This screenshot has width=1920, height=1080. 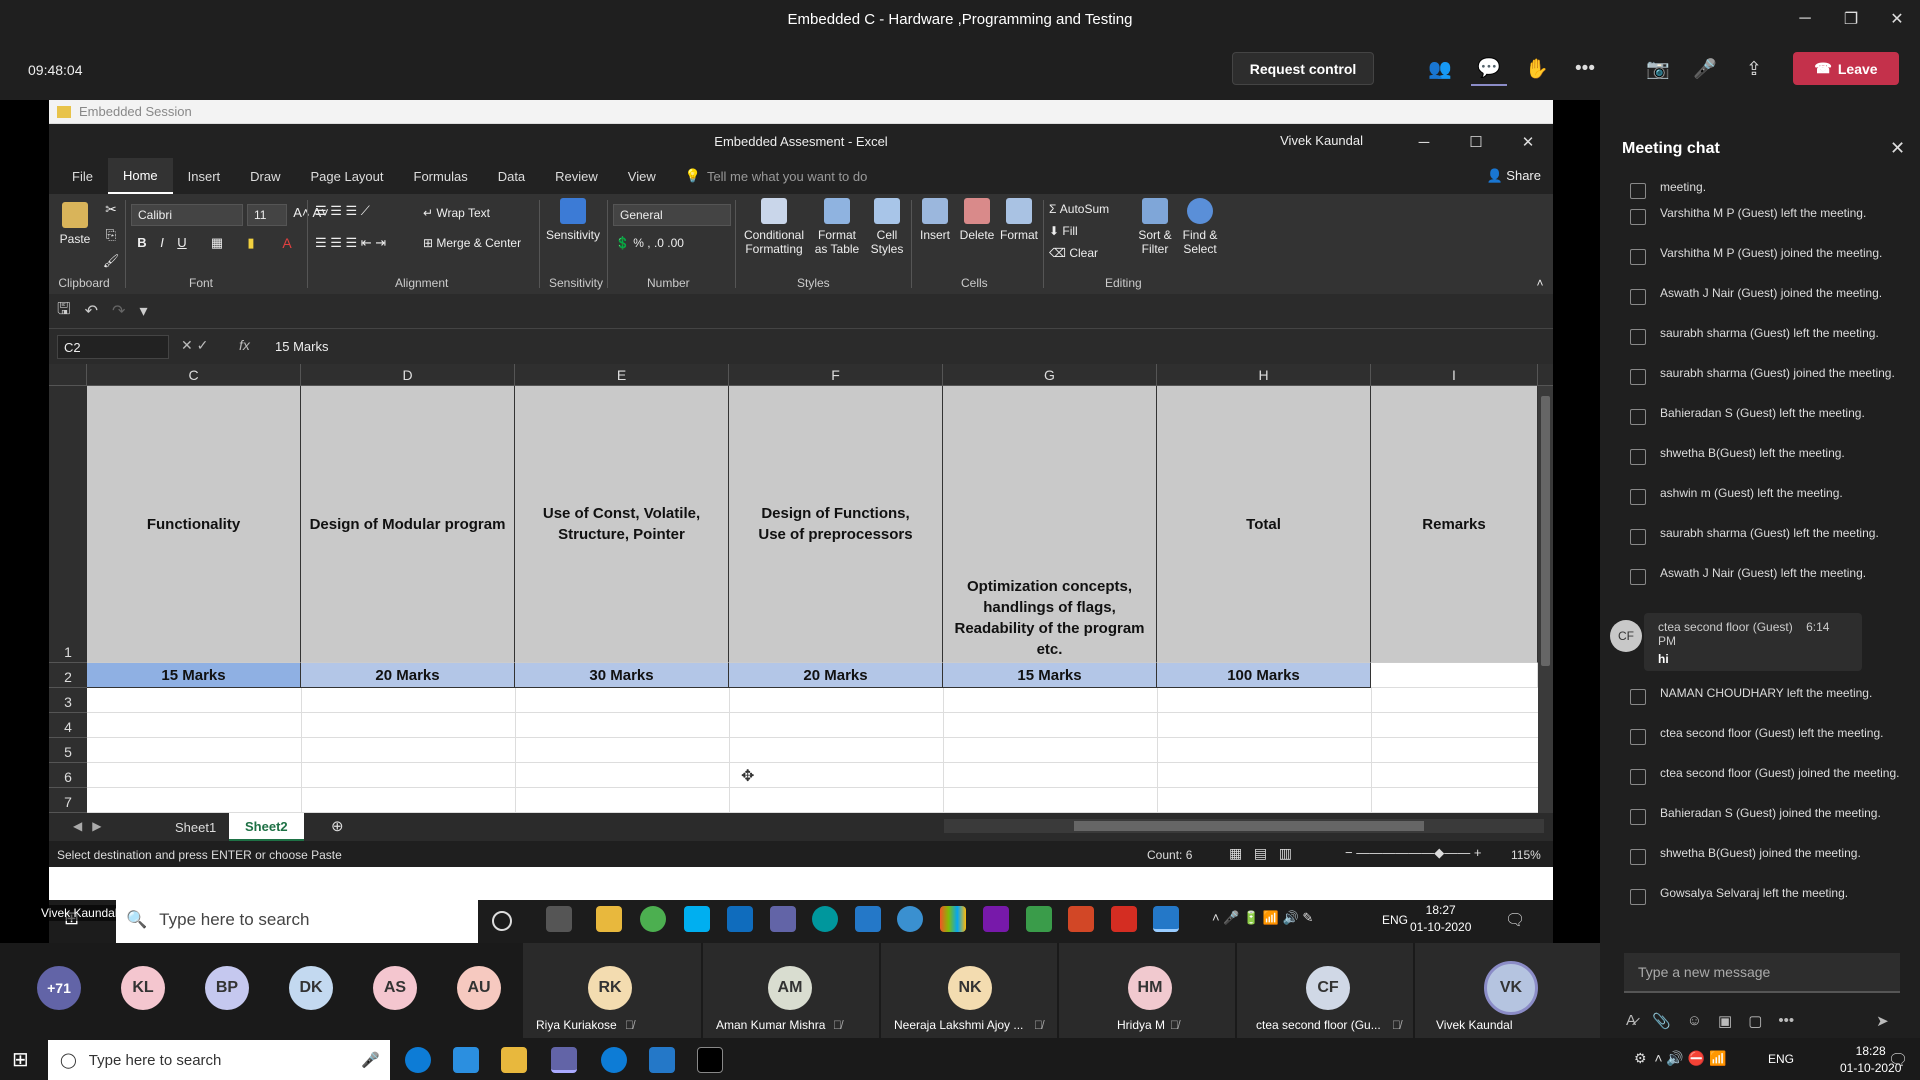 What do you see at coordinates (1545, 531) in the screenshot?
I see `scroll-thumb` at bounding box center [1545, 531].